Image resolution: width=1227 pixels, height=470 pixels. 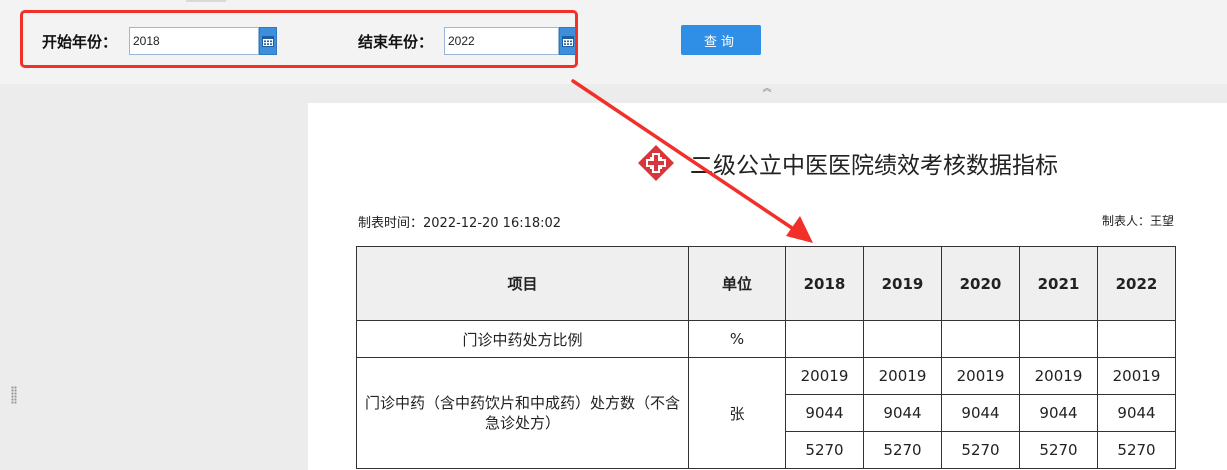 I want to click on header-year-2019: 2019, so click(x=902, y=283).